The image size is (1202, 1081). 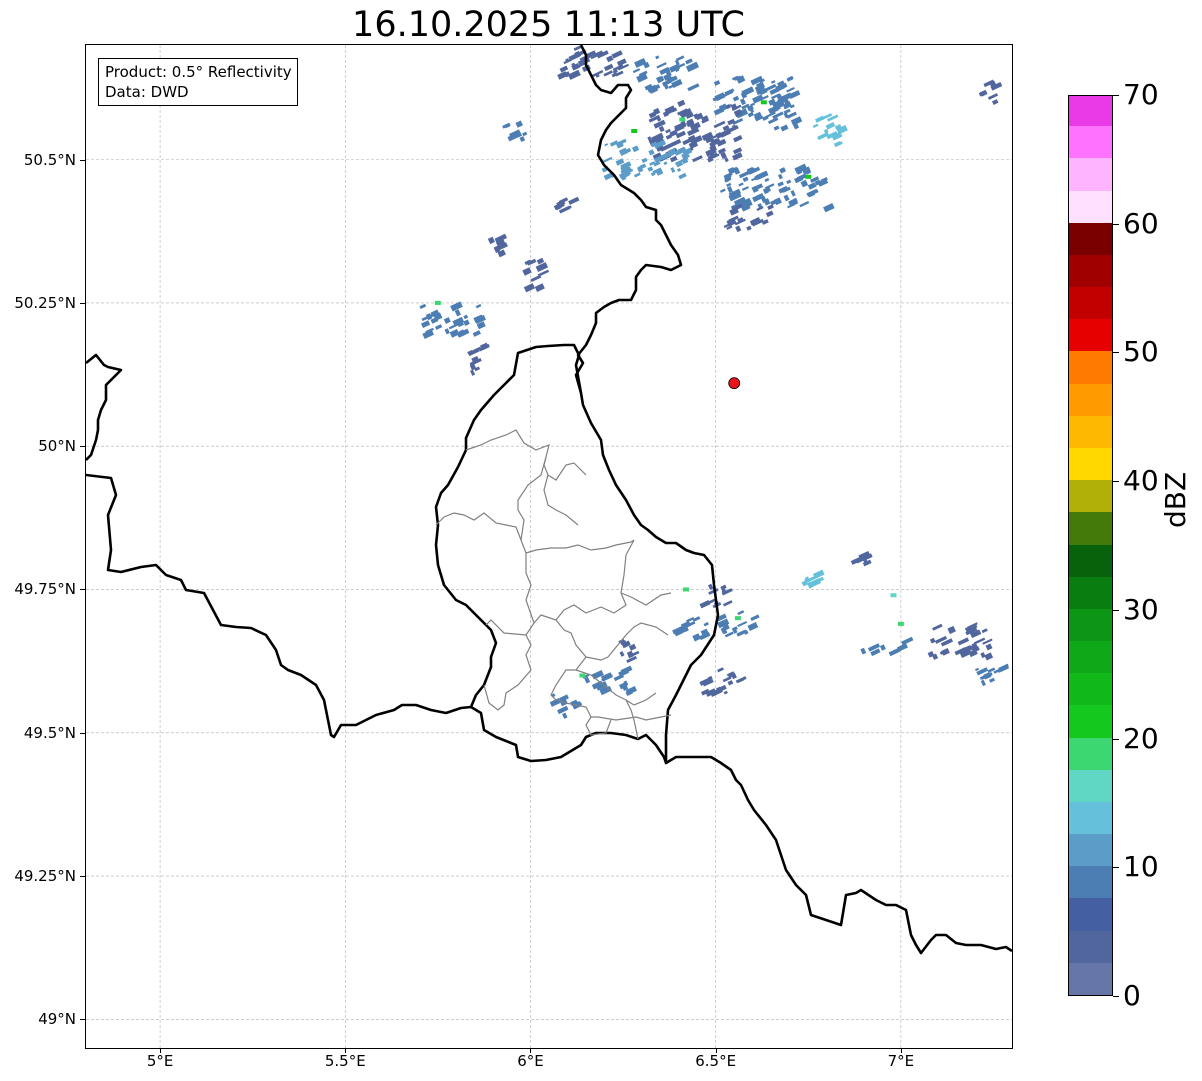 I want to click on colorbar-label: dBZ, so click(x=1175, y=499).